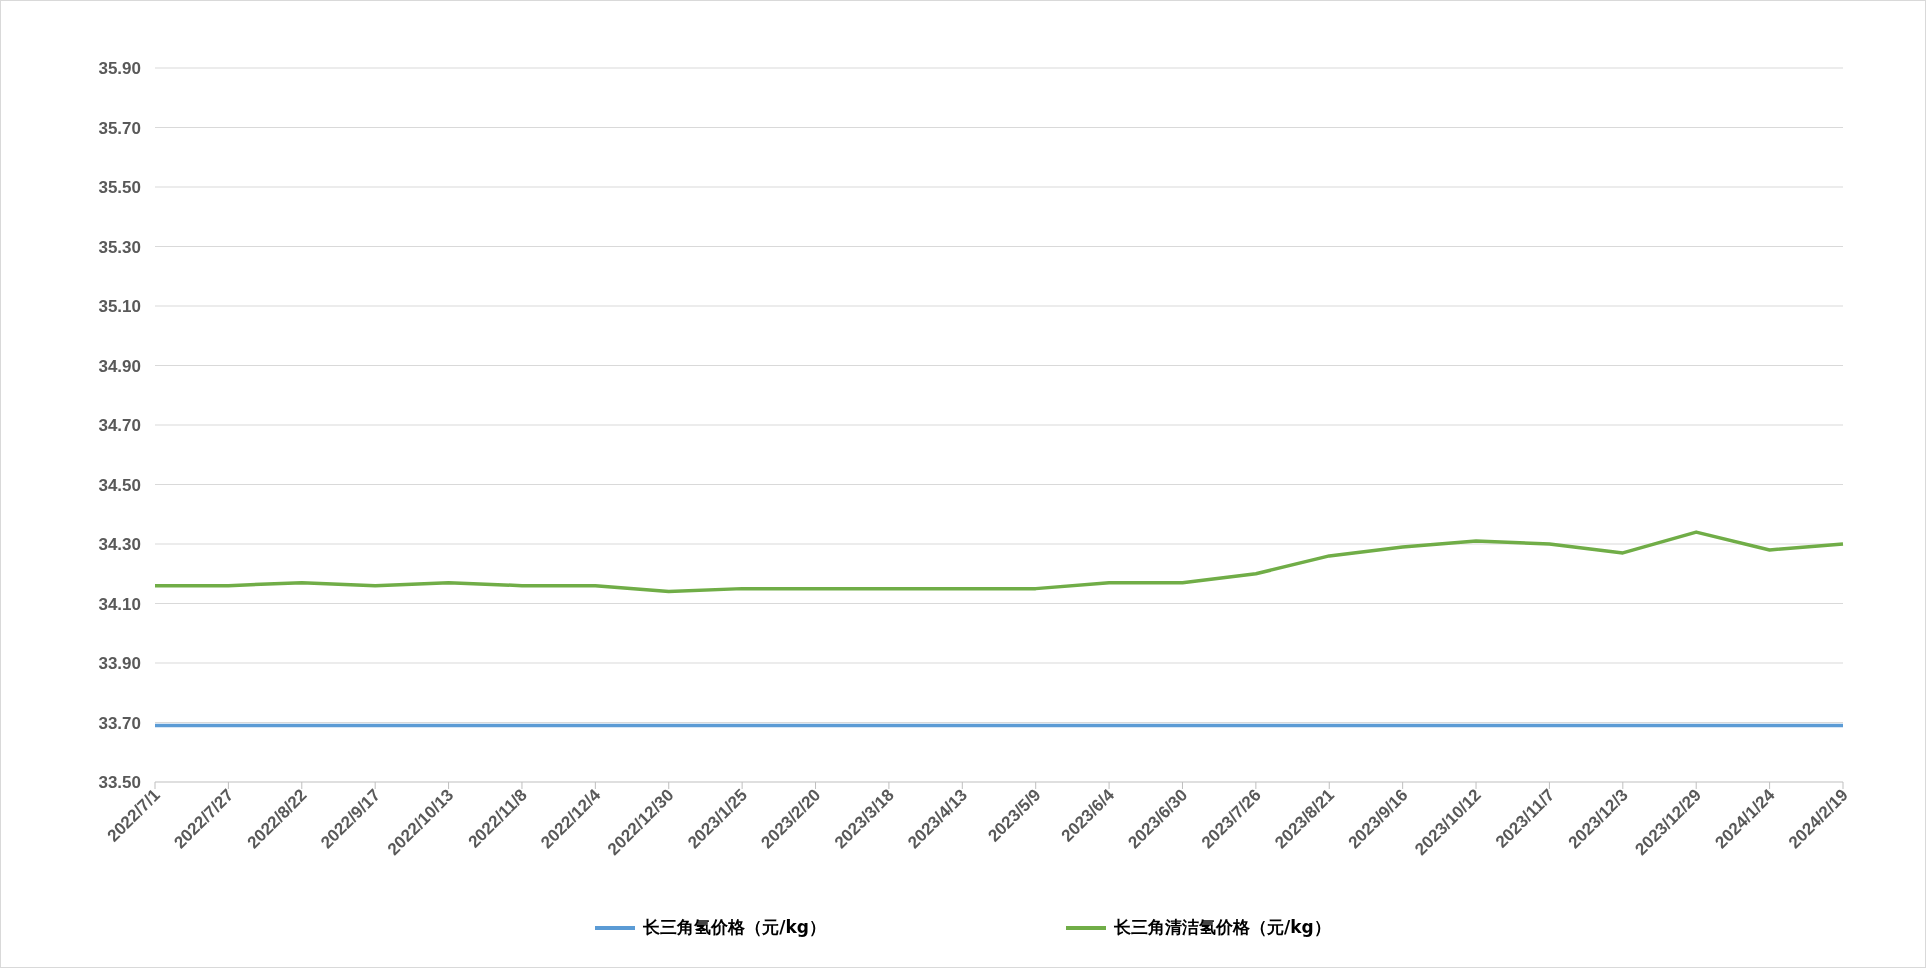 The height and width of the screenshot is (968, 1926). What do you see at coordinates (119, 604) in the screenshot?
I see `y-axis-label: 34.10` at bounding box center [119, 604].